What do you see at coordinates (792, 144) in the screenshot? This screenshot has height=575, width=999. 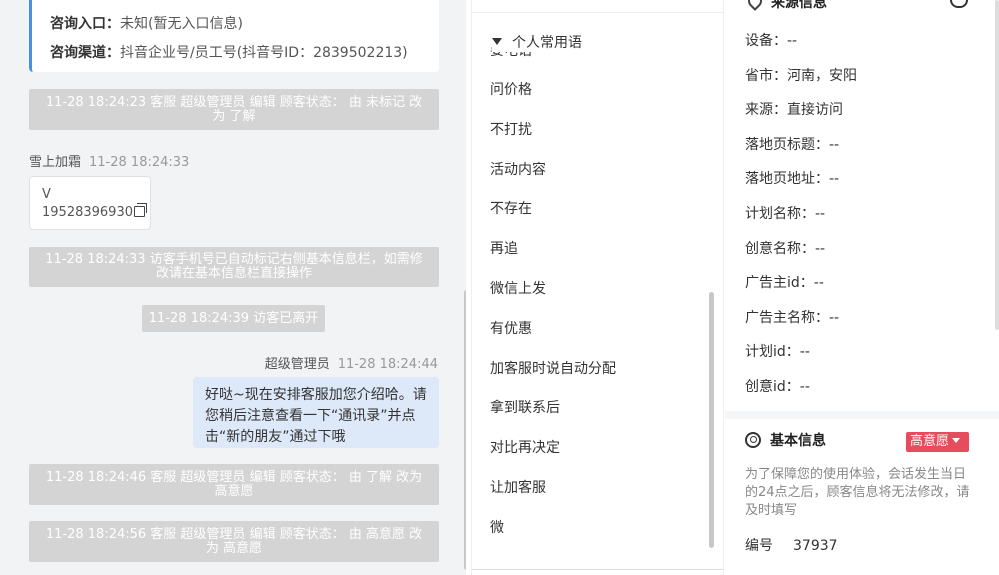 I see `source-field: 落地页标题：--` at bounding box center [792, 144].